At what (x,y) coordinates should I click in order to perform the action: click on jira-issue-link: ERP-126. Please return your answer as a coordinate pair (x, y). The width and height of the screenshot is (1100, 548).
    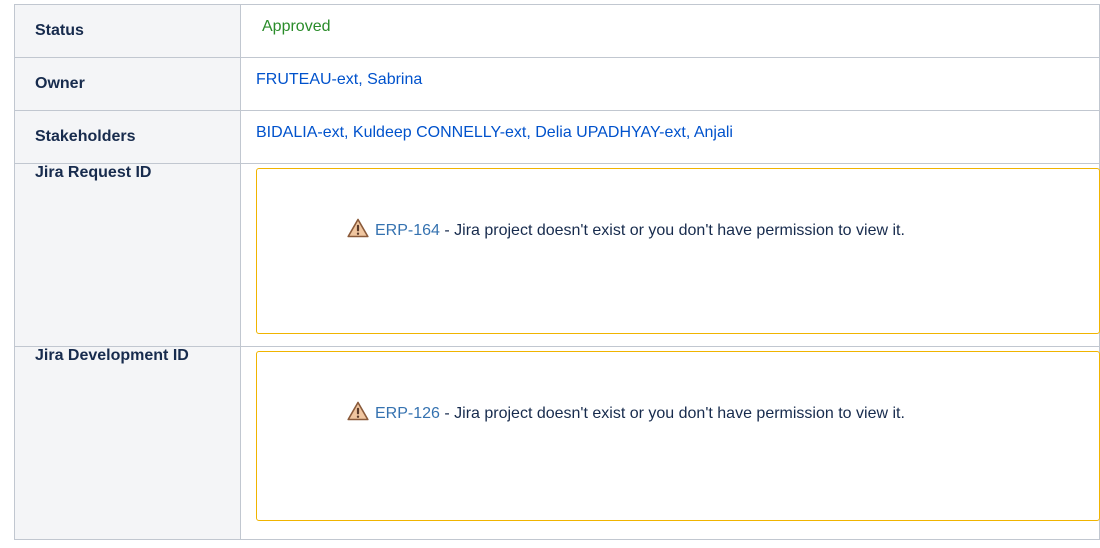
    Looking at the image, I should click on (407, 413).